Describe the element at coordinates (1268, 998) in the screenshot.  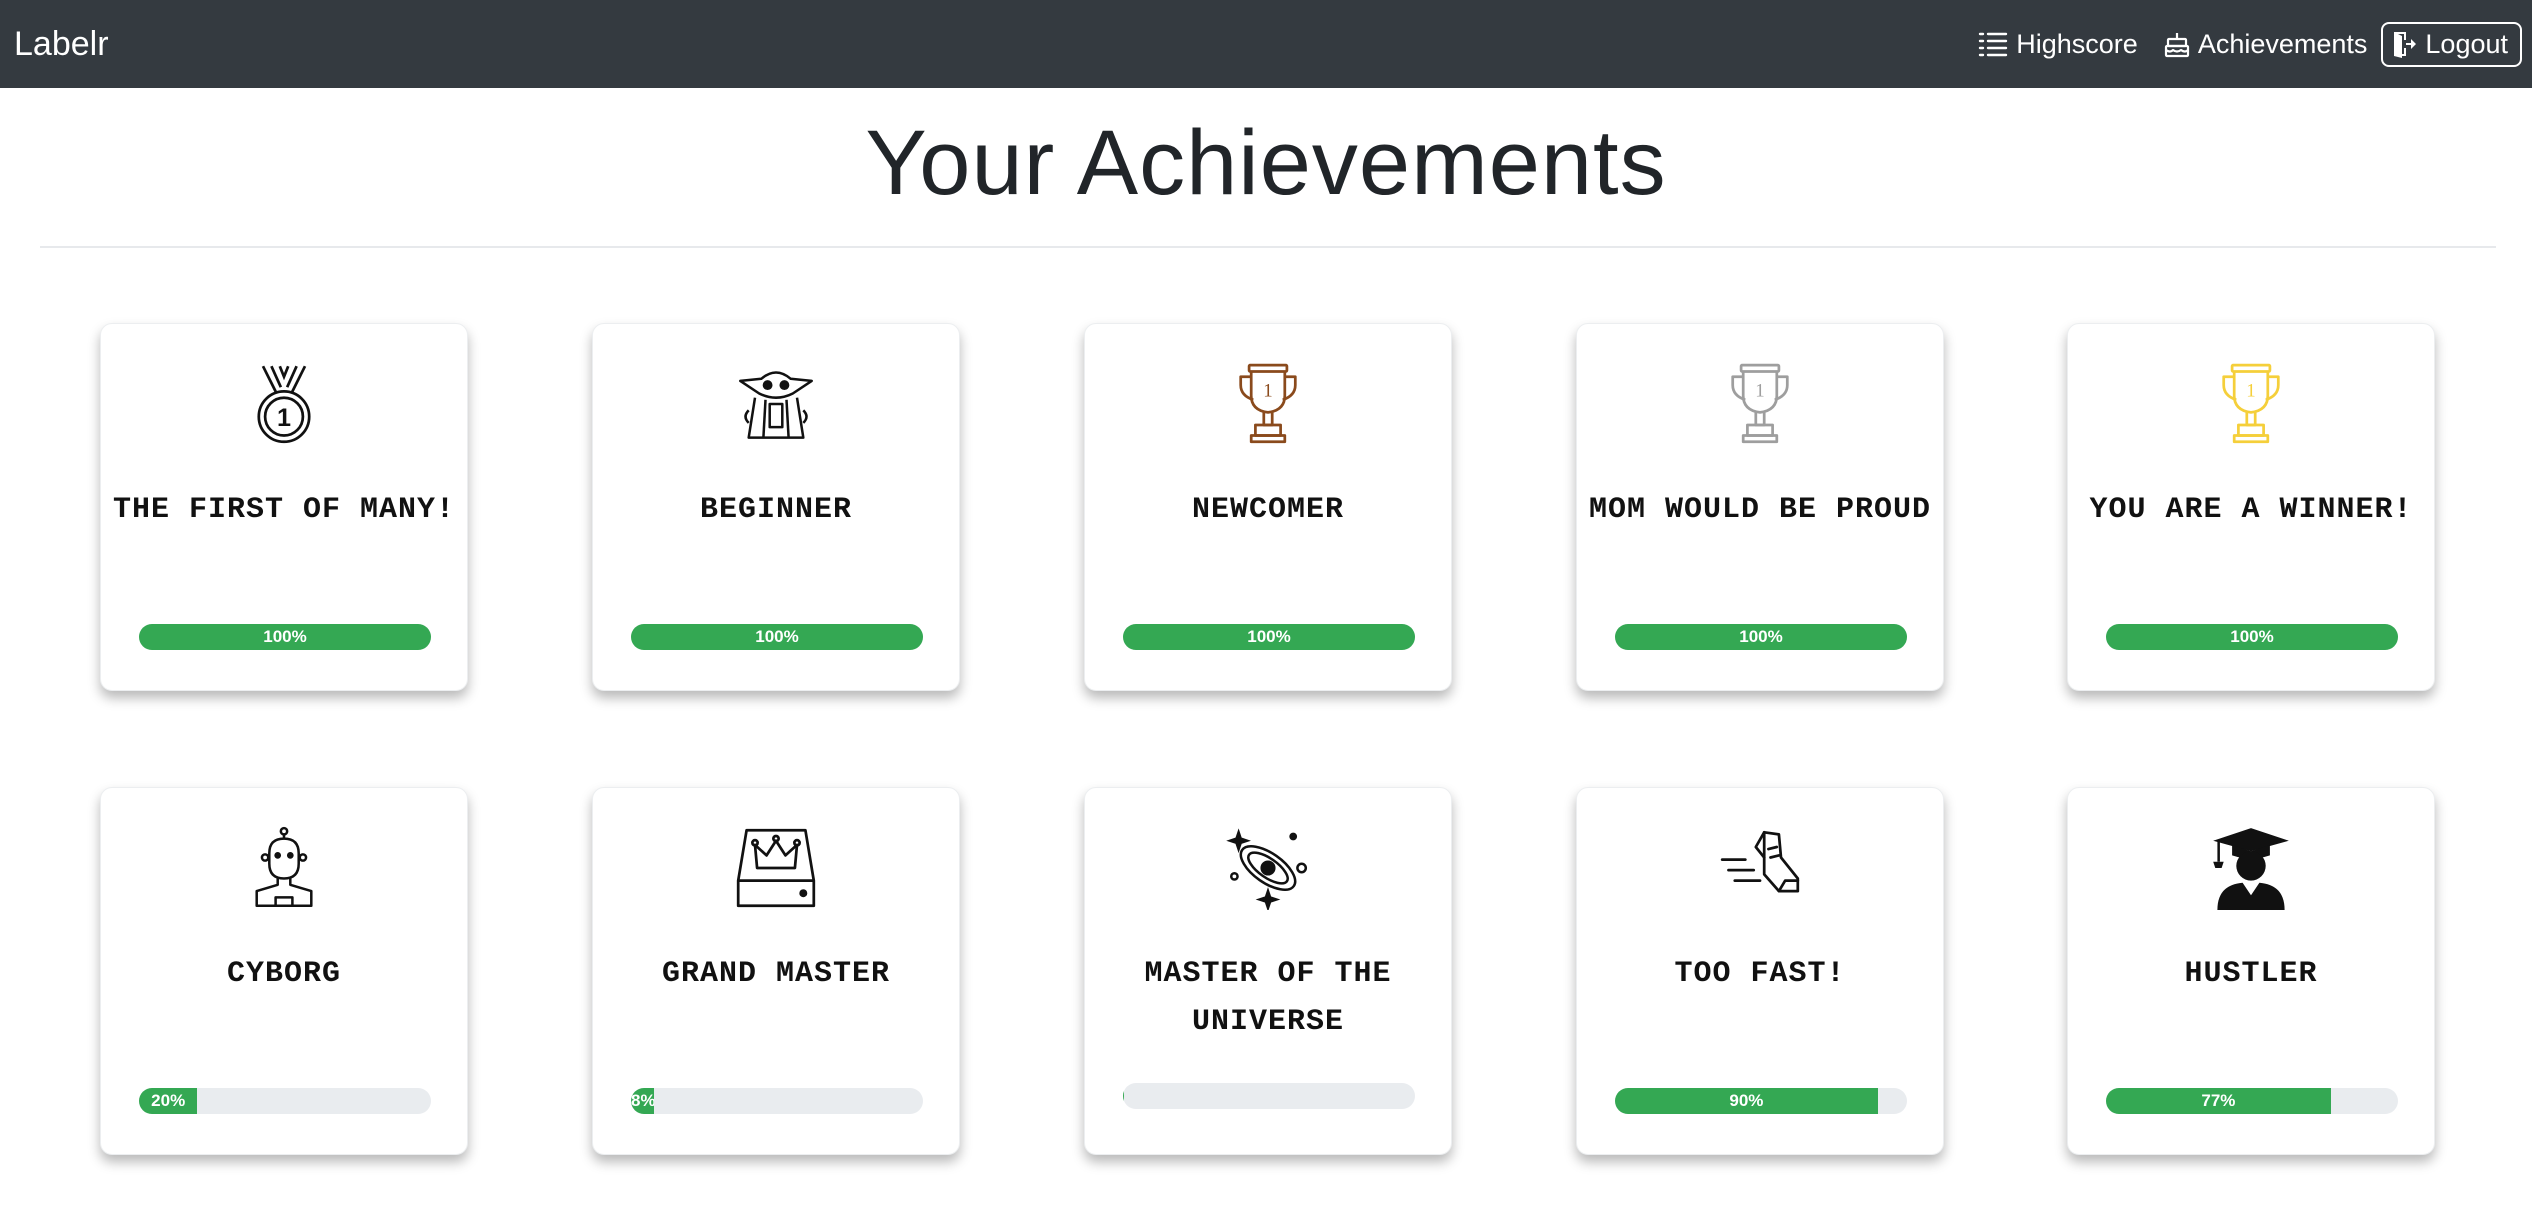
I see `achievement-title: MASTER OF THE UNIVERSE` at that location.